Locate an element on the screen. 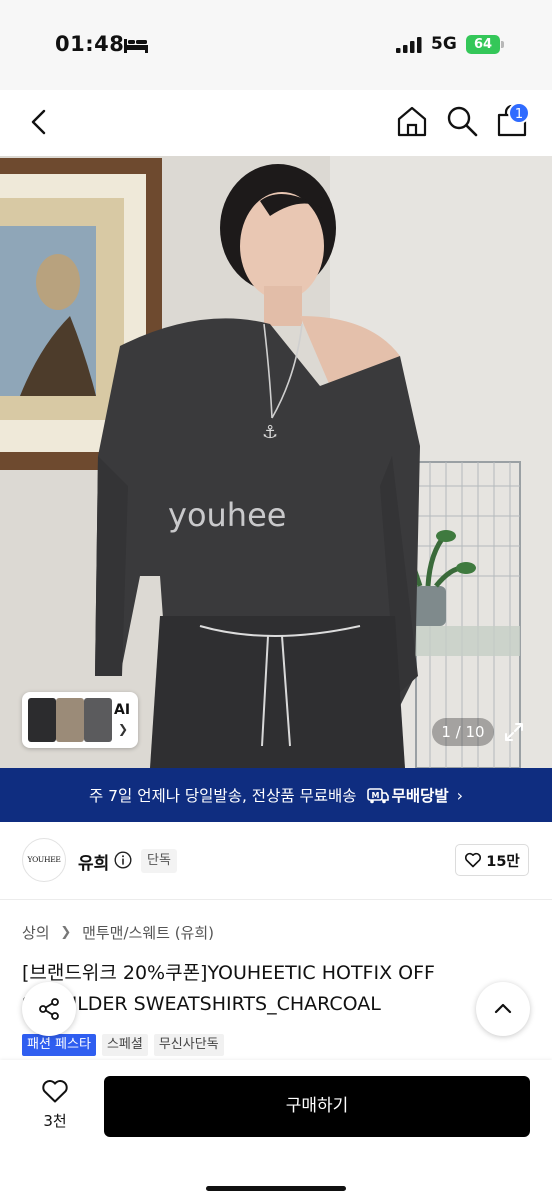  search-button is located at coordinates (462, 121).